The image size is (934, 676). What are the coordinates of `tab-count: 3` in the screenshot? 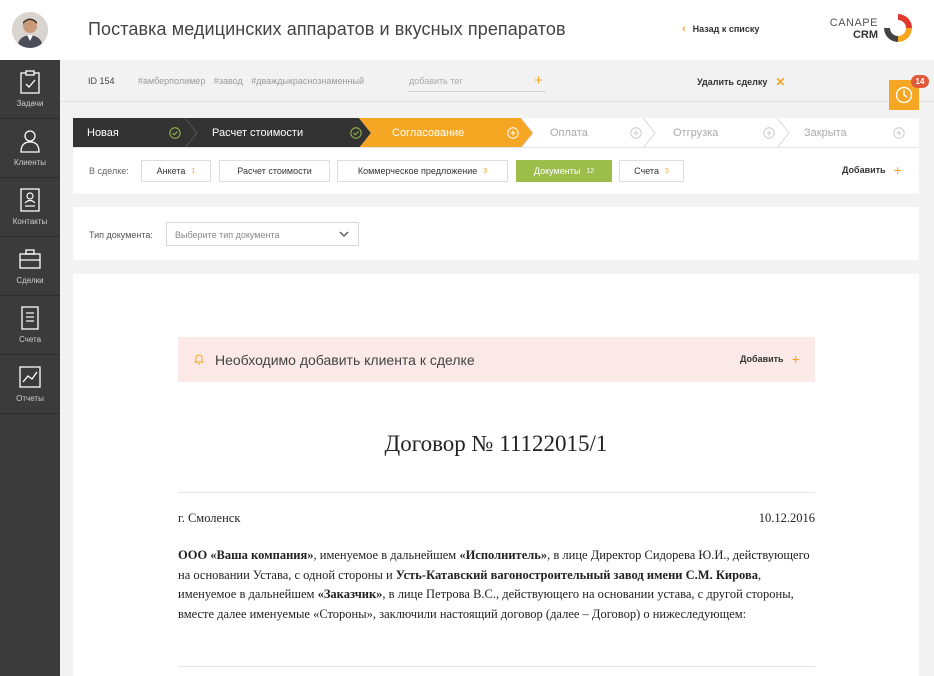 It's located at (485, 171).